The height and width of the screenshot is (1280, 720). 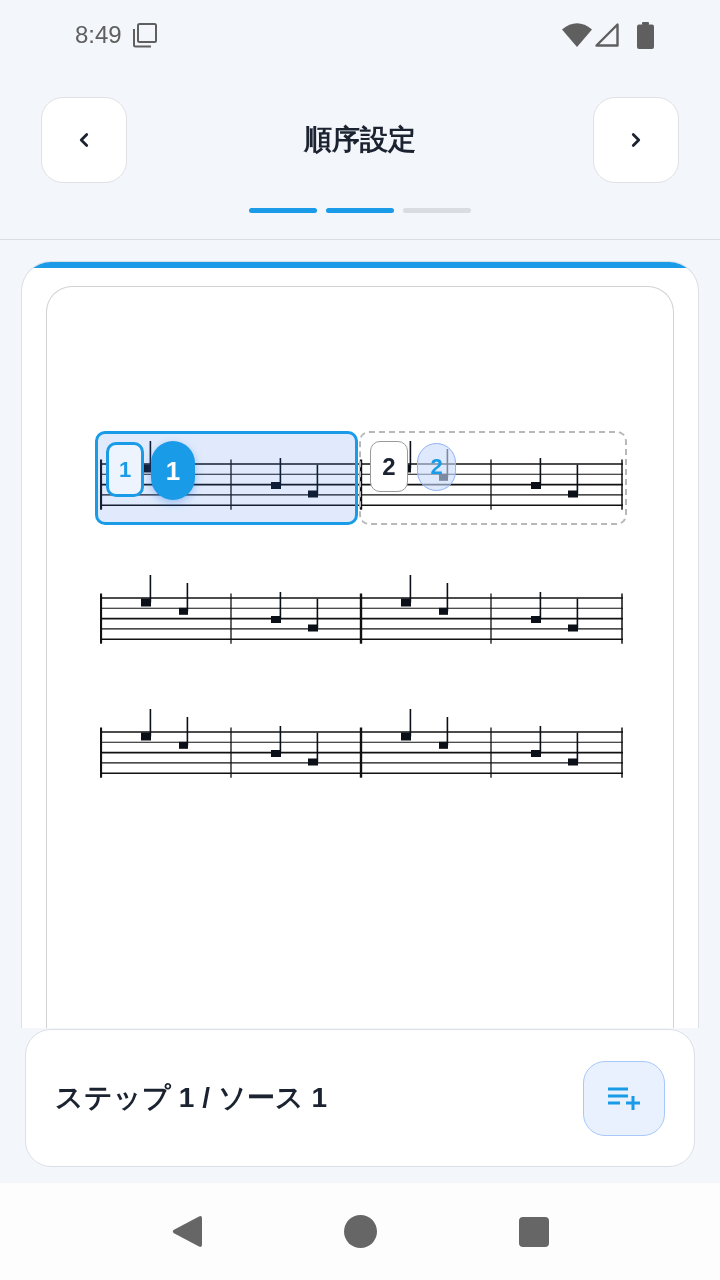 I want to click on home-icon, so click(x=360, y=1231).